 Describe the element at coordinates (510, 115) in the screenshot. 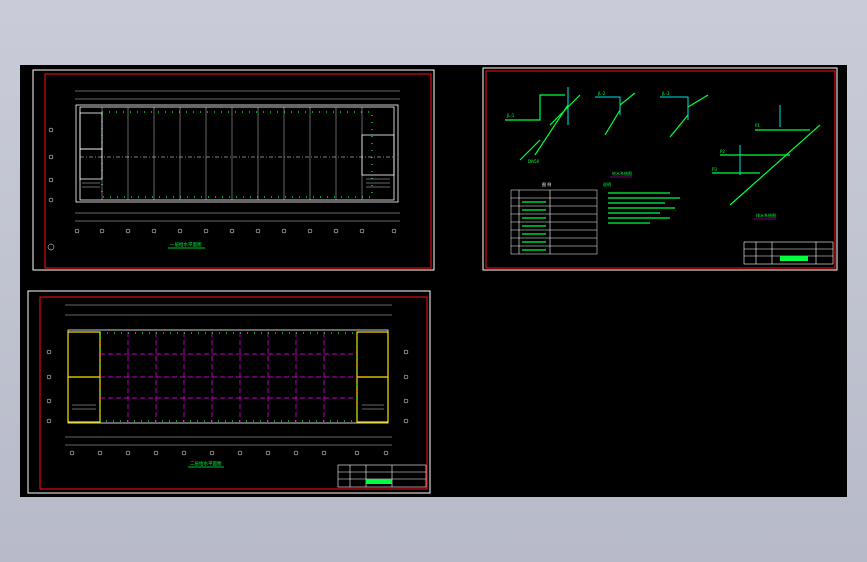

I see `svg-text: JL-1` at that location.